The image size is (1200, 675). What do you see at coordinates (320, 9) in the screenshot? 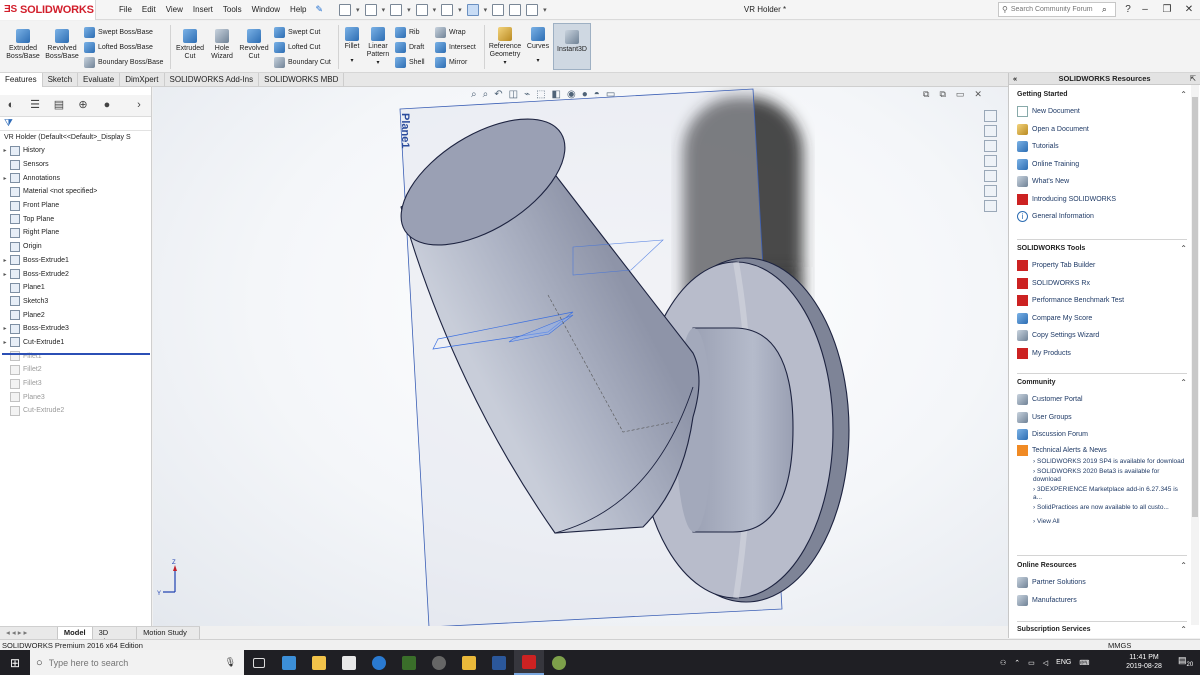
I see `pin-menu-icon: ✎` at bounding box center [320, 9].